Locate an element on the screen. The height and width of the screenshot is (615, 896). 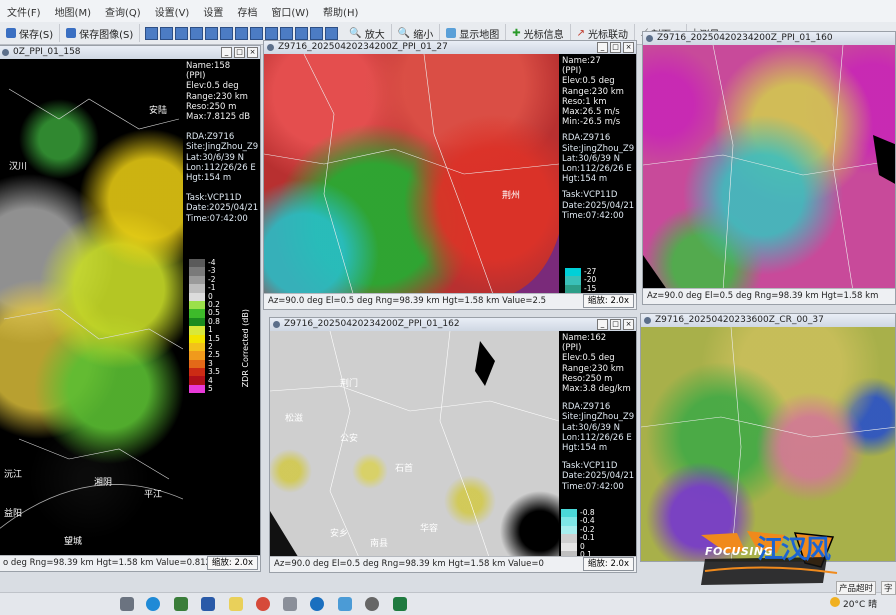
menu-help: 帮助(H) is located at coordinates (340, 11).